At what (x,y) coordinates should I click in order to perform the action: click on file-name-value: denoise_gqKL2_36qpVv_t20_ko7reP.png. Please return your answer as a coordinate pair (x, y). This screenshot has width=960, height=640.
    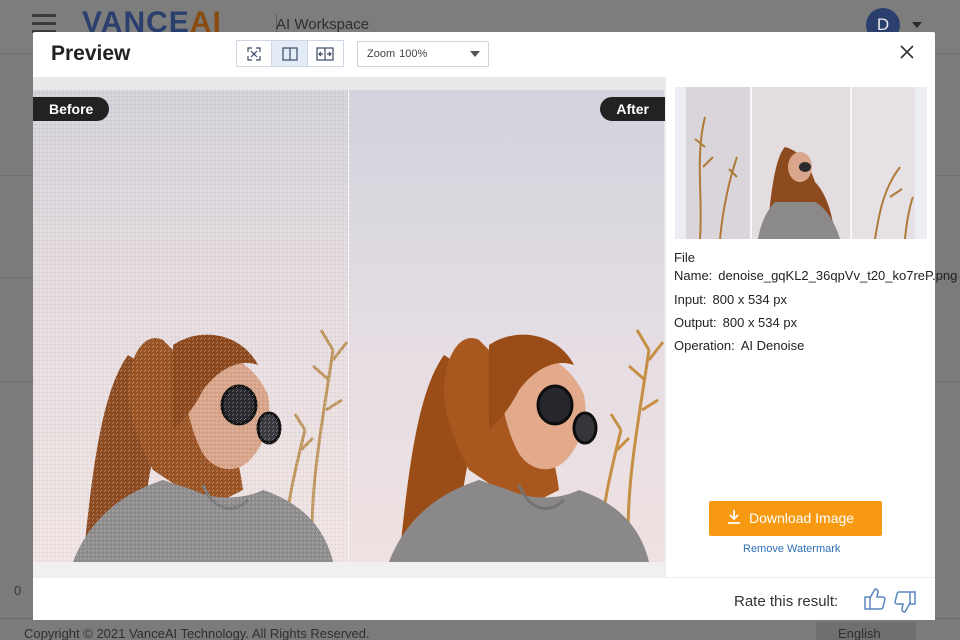
    Looking at the image, I should click on (838, 275).